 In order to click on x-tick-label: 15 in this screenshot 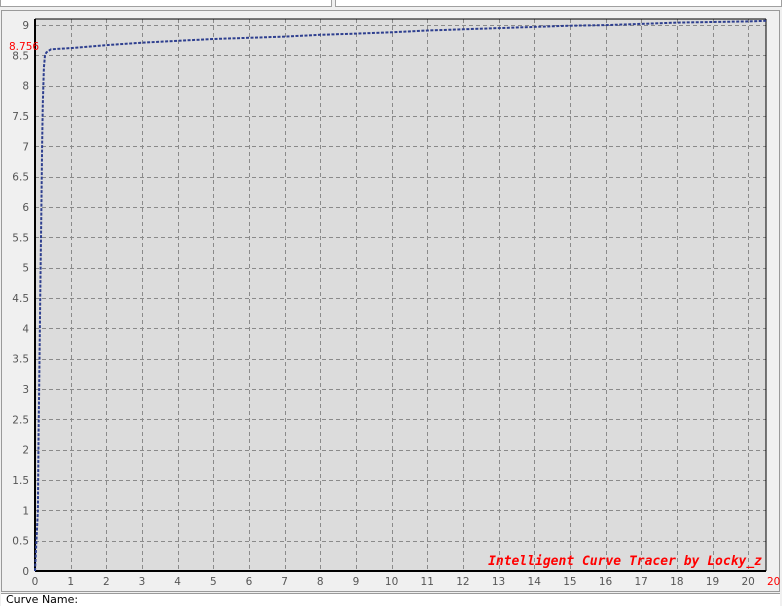, I will do `click(569, 582)`.